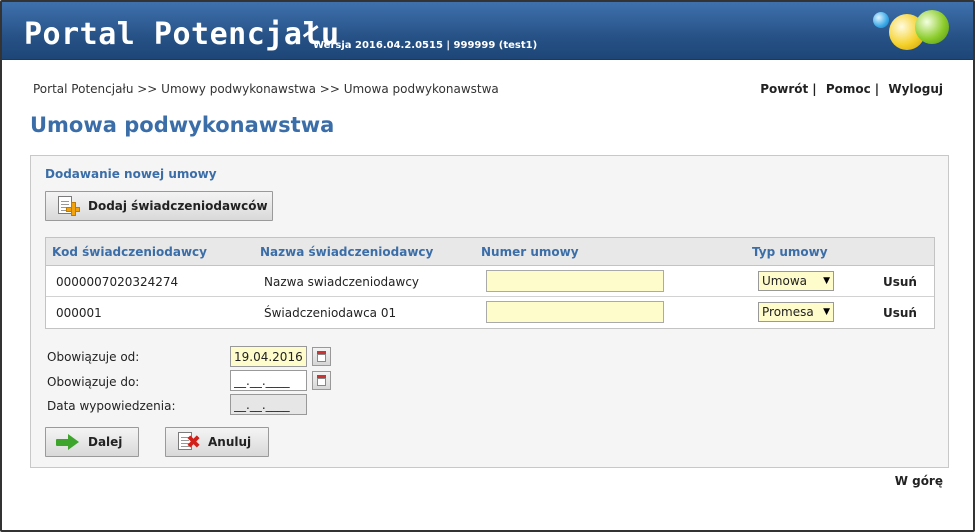  What do you see at coordinates (111, 406) in the screenshot?
I see `termination-date-label: Data wypowiedzenia:` at bounding box center [111, 406].